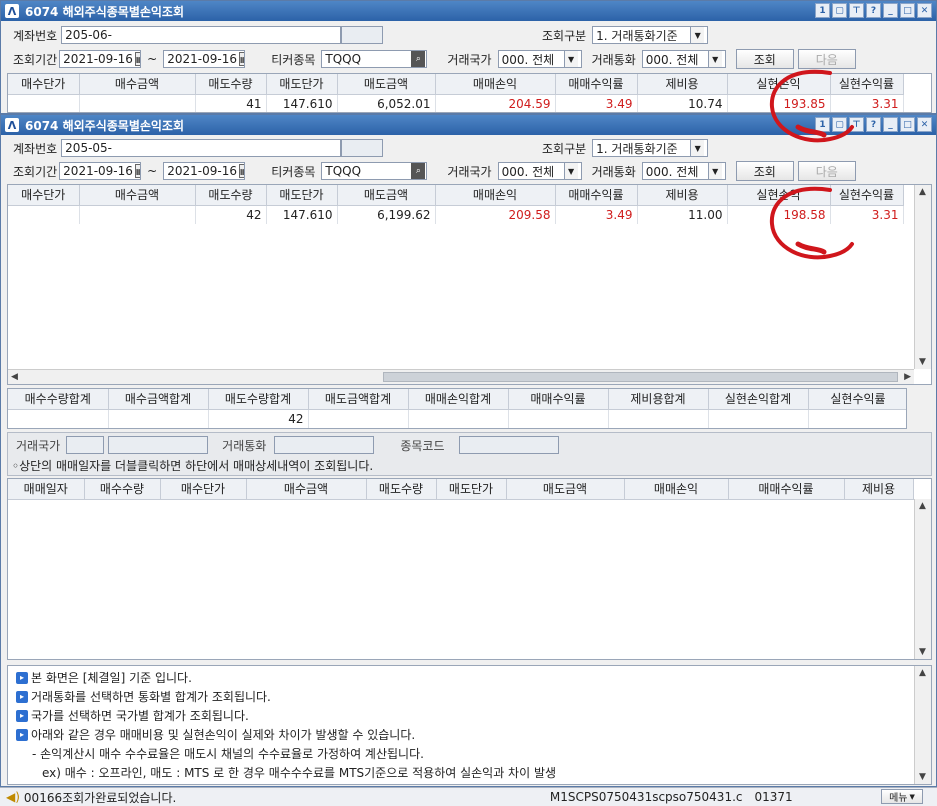  What do you see at coordinates (907, 377) in the screenshot?
I see `scroll-right-icon: ▶` at bounding box center [907, 377].